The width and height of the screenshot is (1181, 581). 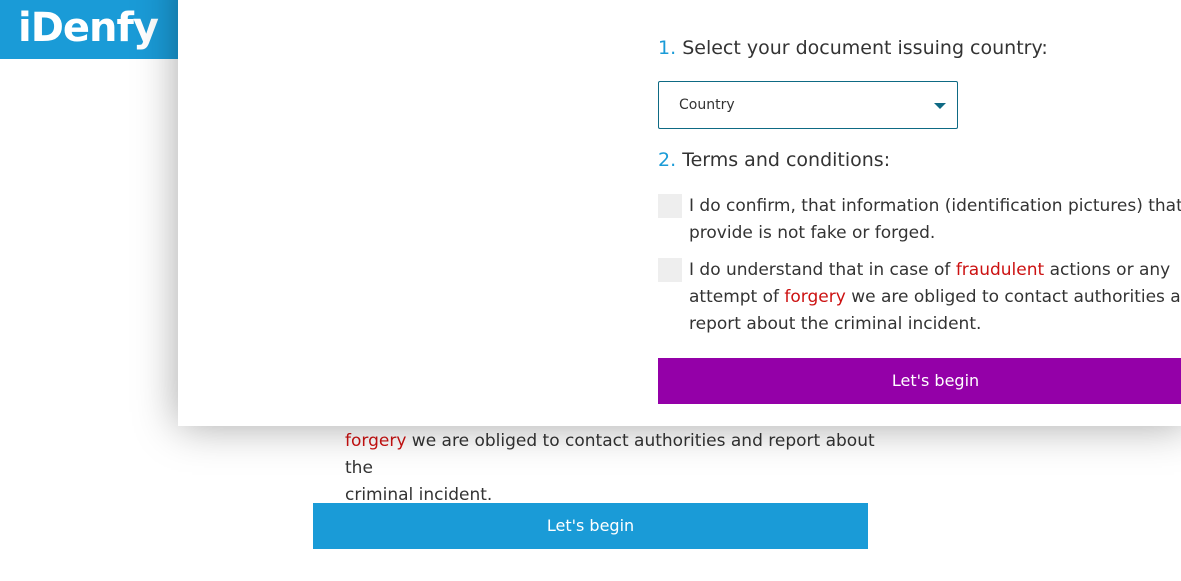 I want to click on understand-checkbox, so click(x=670, y=270).